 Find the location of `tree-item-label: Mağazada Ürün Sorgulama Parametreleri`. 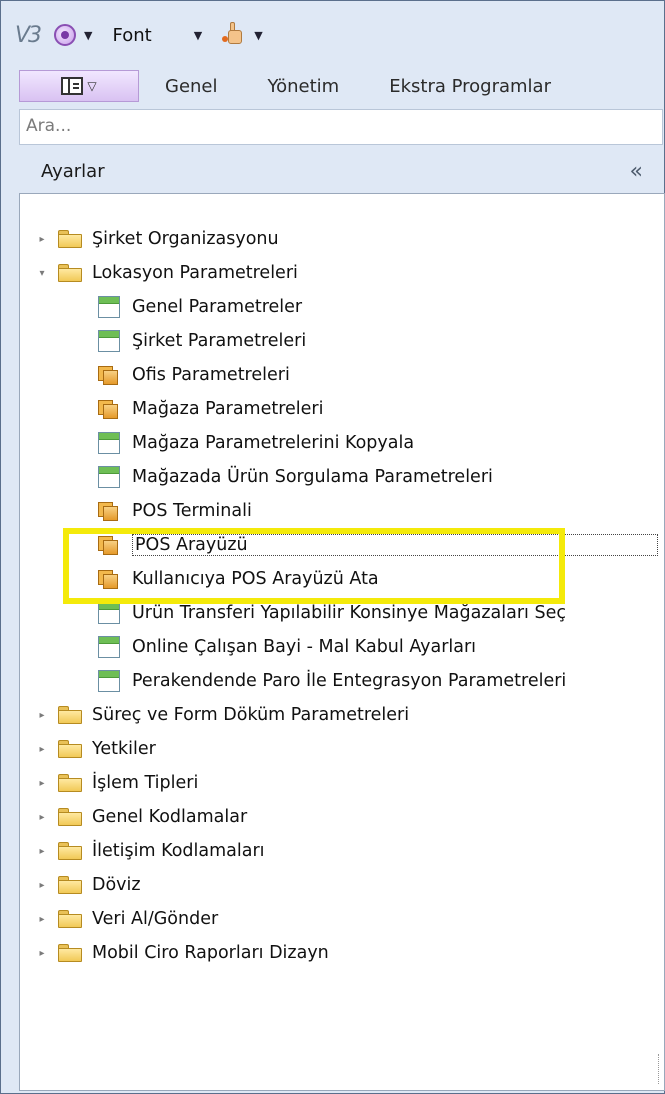

tree-item-label: Mağazada Ürün Sorgulama Parametreleri is located at coordinates (312, 477).